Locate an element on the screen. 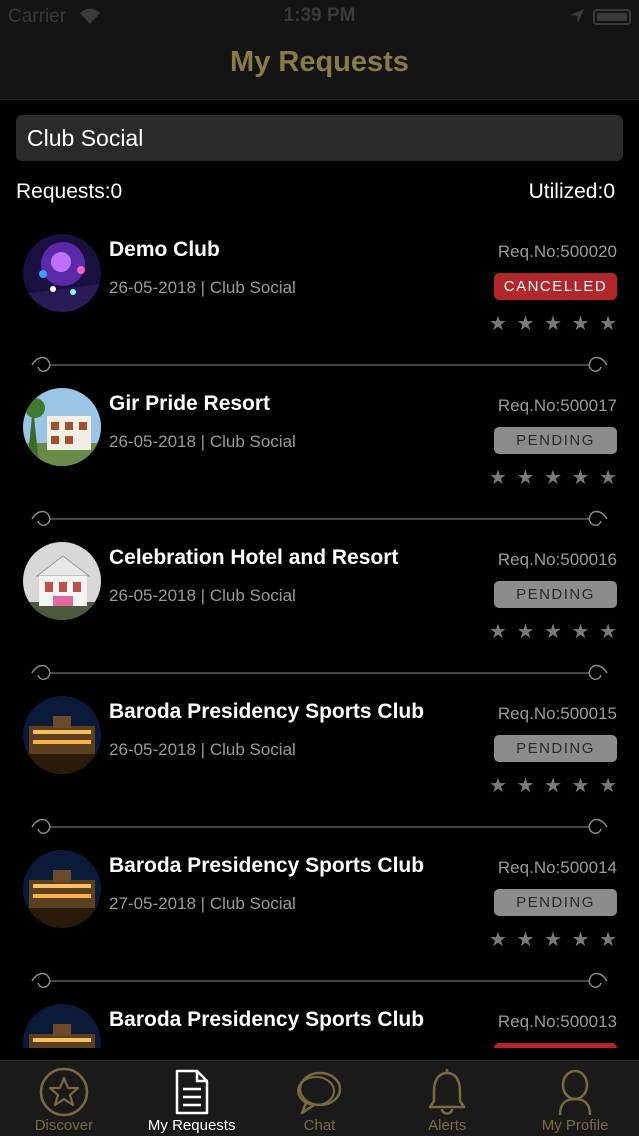 The image size is (639, 1136). tab-my-profile: My Profile is located at coordinates (575, 1098).